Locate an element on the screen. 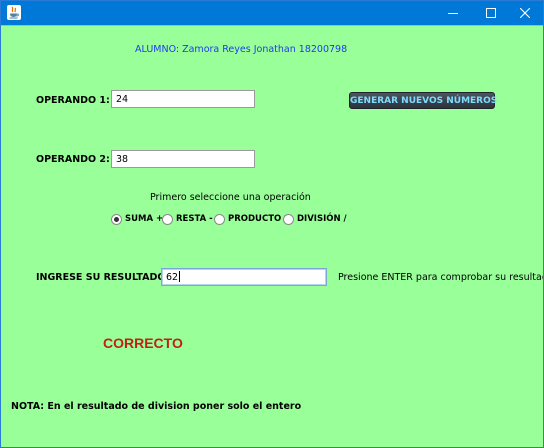  text-caret is located at coordinates (180, 276).